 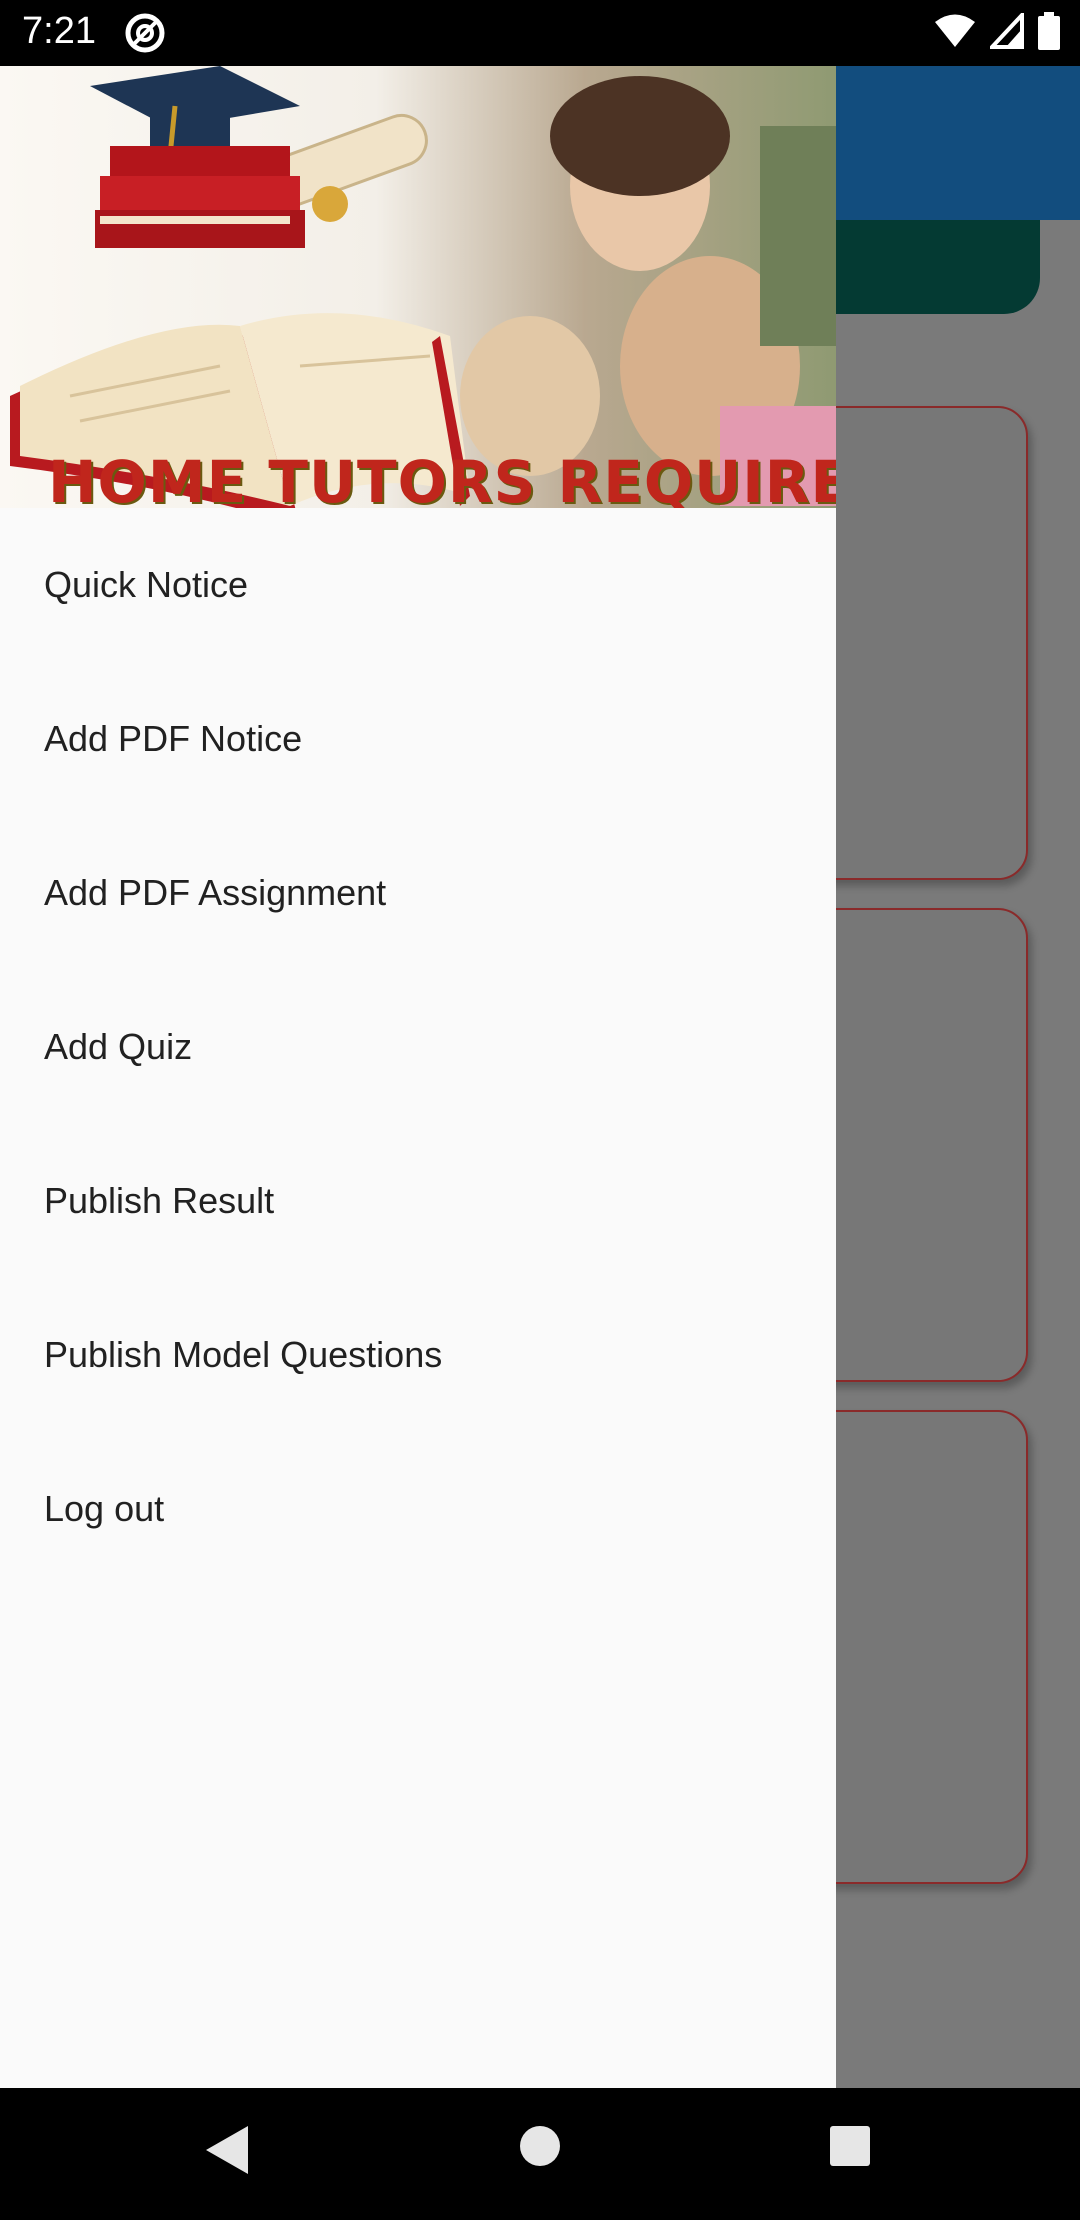 What do you see at coordinates (59, 31) in the screenshot?
I see `status-time: 7:21` at bounding box center [59, 31].